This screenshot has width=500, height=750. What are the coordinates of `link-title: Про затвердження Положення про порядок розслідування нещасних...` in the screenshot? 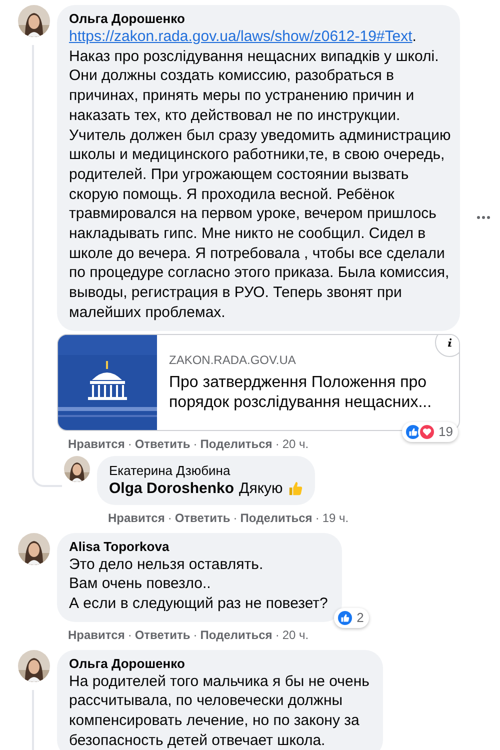 It's located at (300, 393).